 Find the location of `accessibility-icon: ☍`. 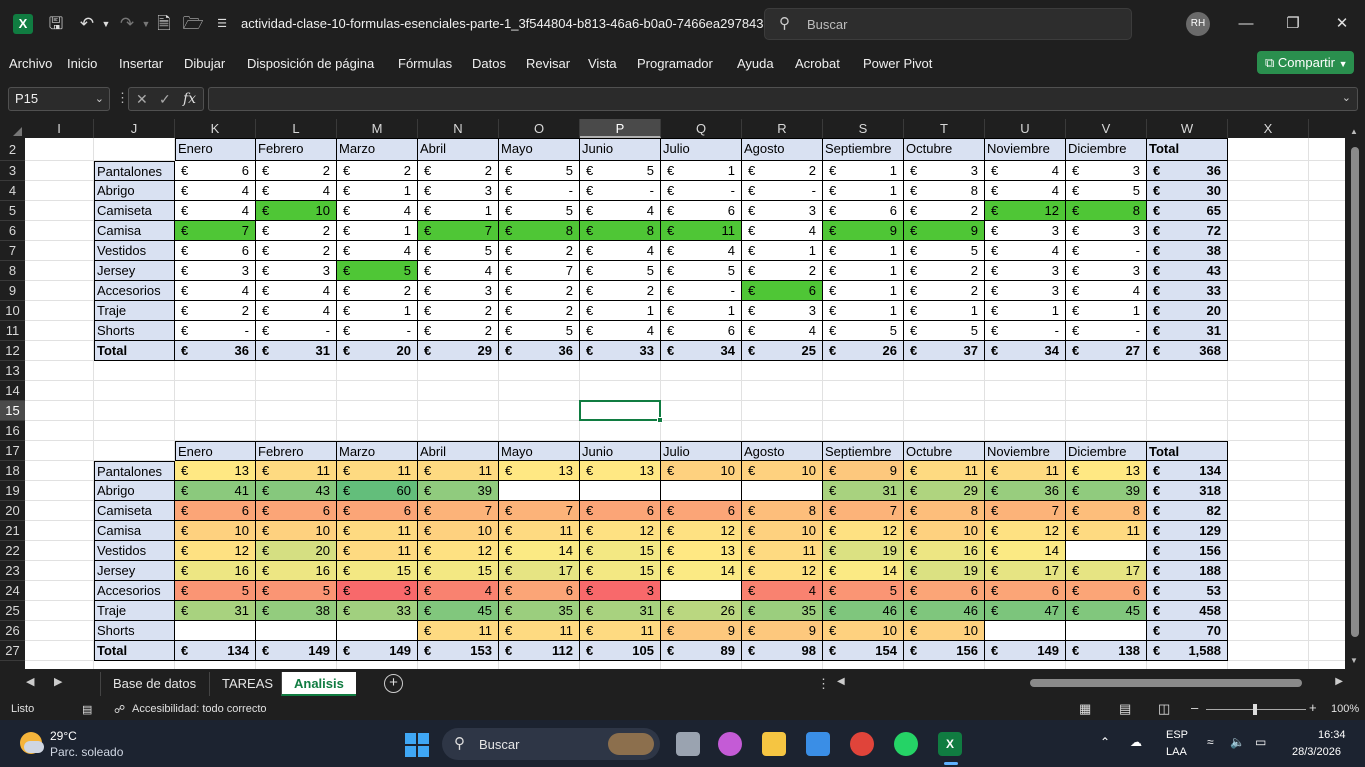

accessibility-icon: ☍ is located at coordinates (119, 709).